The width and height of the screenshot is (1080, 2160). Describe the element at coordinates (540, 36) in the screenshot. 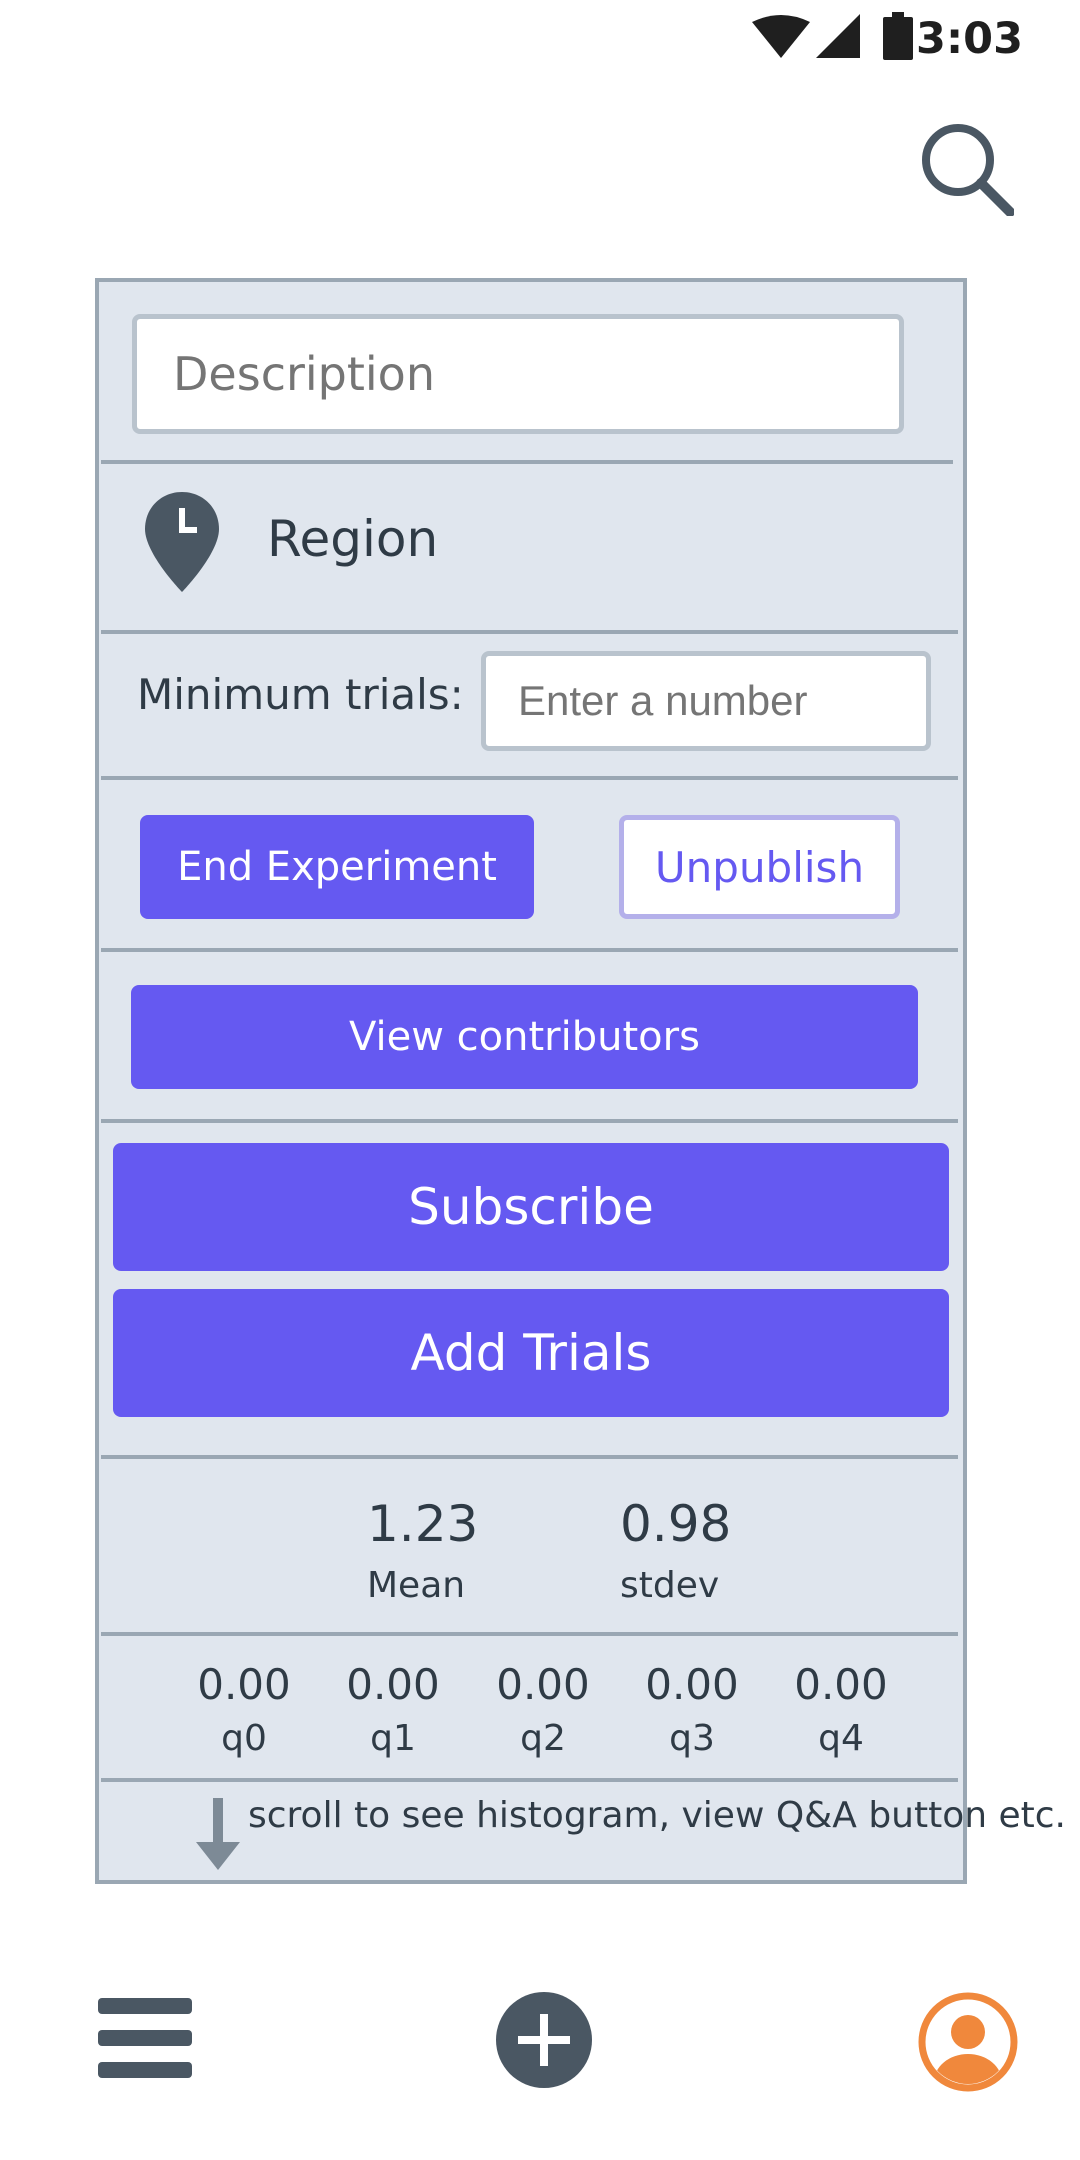

I see `status-bar: 3:03` at that location.